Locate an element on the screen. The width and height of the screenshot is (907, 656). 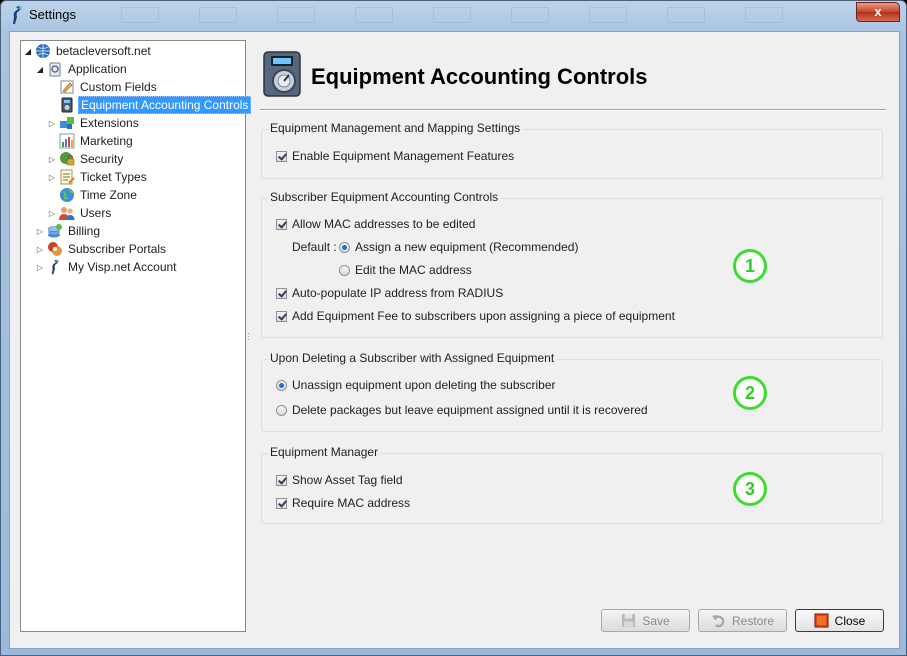
default-label: Default : is located at coordinates (314, 247).